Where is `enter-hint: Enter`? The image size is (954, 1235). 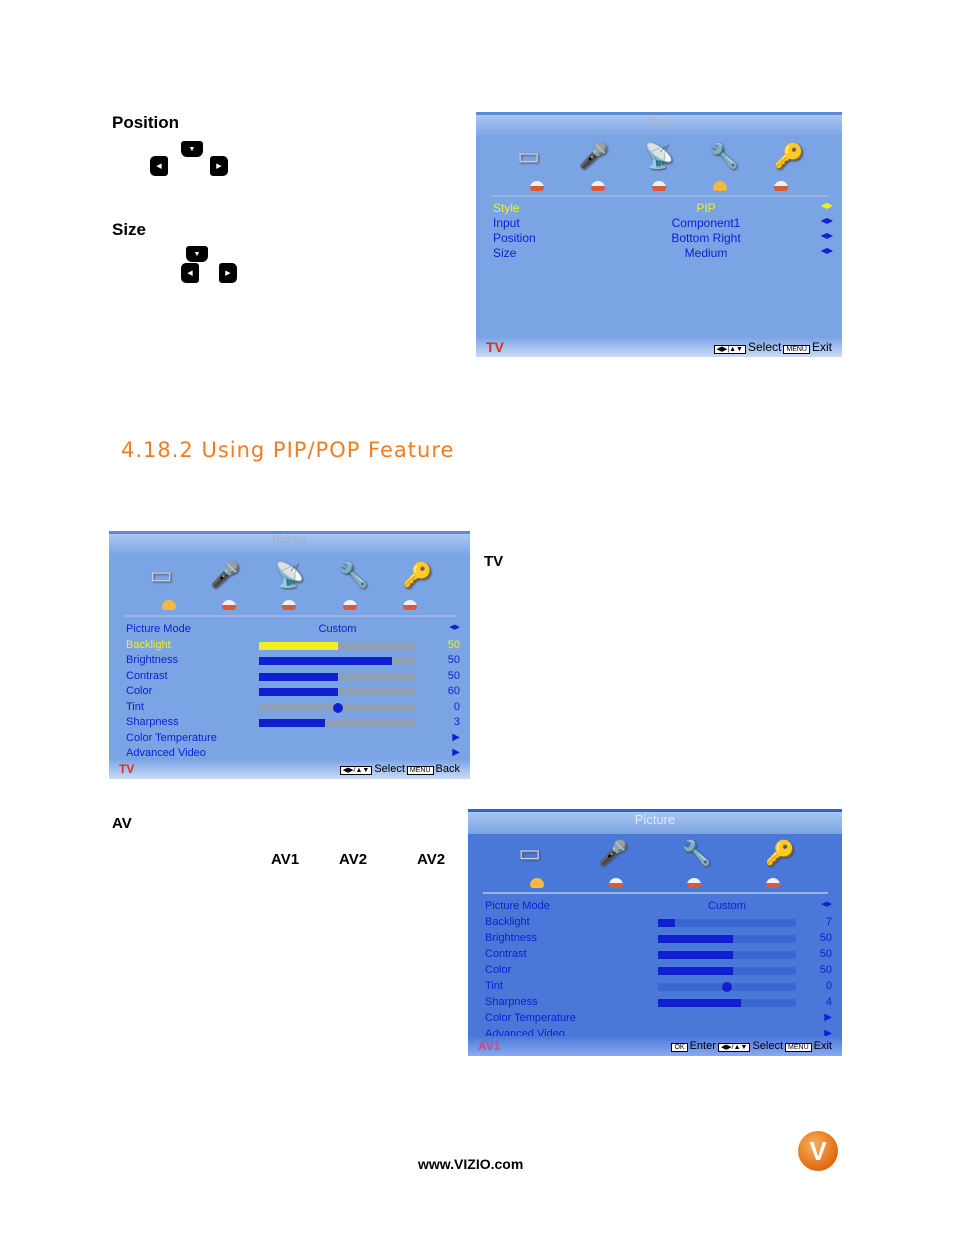
enter-hint: Enter is located at coordinates (702, 1046).